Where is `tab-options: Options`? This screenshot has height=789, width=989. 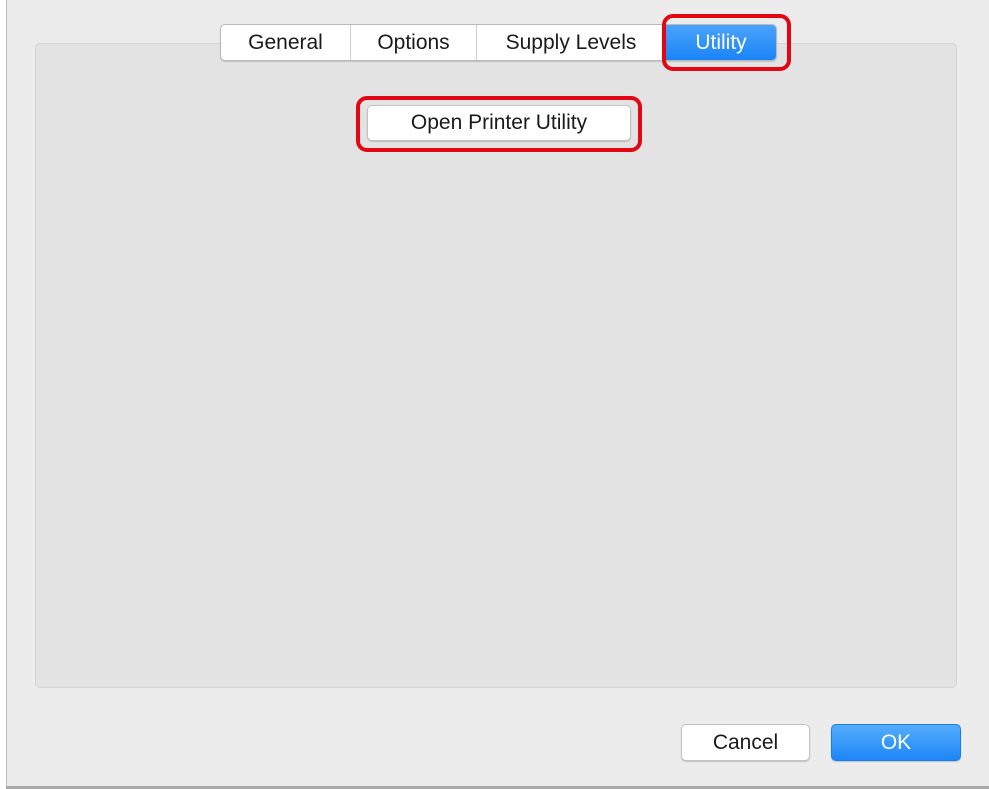
tab-options: Options is located at coordinates (414, 42).